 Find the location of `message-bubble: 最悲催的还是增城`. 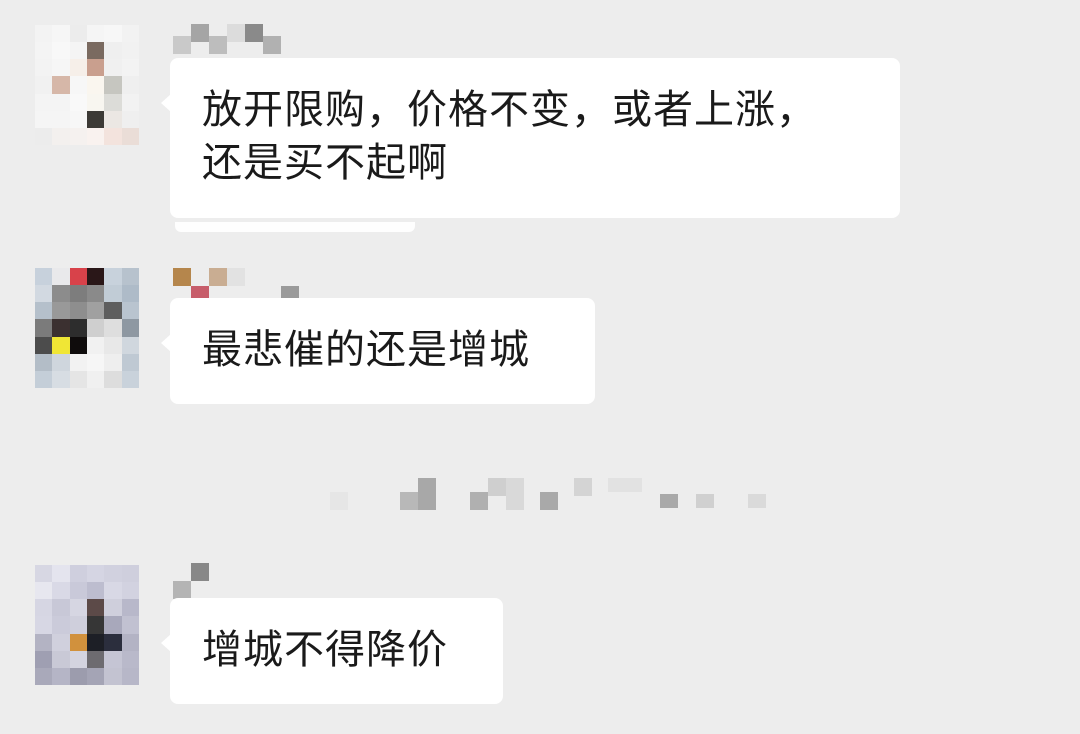

message-bubble: 最悲催的还是增城 is located at coordinates (378, 351).